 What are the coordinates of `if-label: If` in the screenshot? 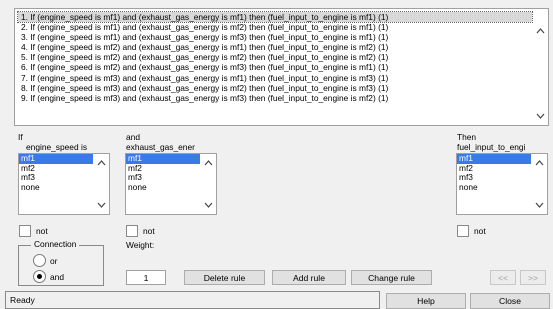 It's located at (20, 137).